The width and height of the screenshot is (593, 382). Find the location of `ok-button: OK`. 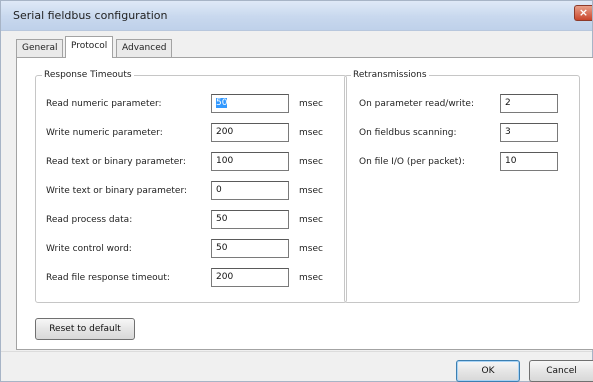

ok-button: OK is located at coordinates (488, 371).